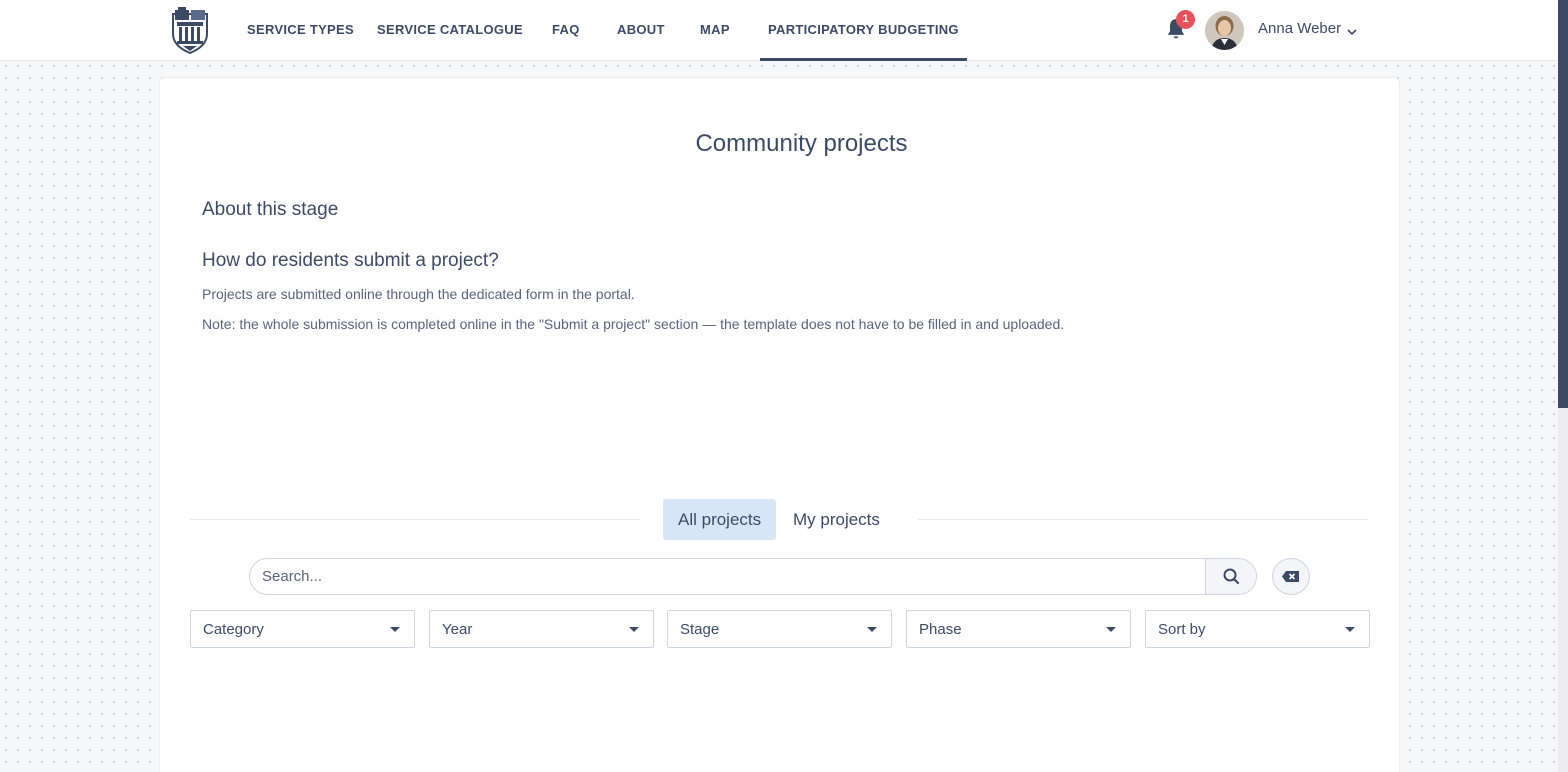 This screenshot has height=772, width=1568. What do you see at coordinates (302, 629) in the screenshot?
I see `category-select: Category` at bounding box center [302, 629].